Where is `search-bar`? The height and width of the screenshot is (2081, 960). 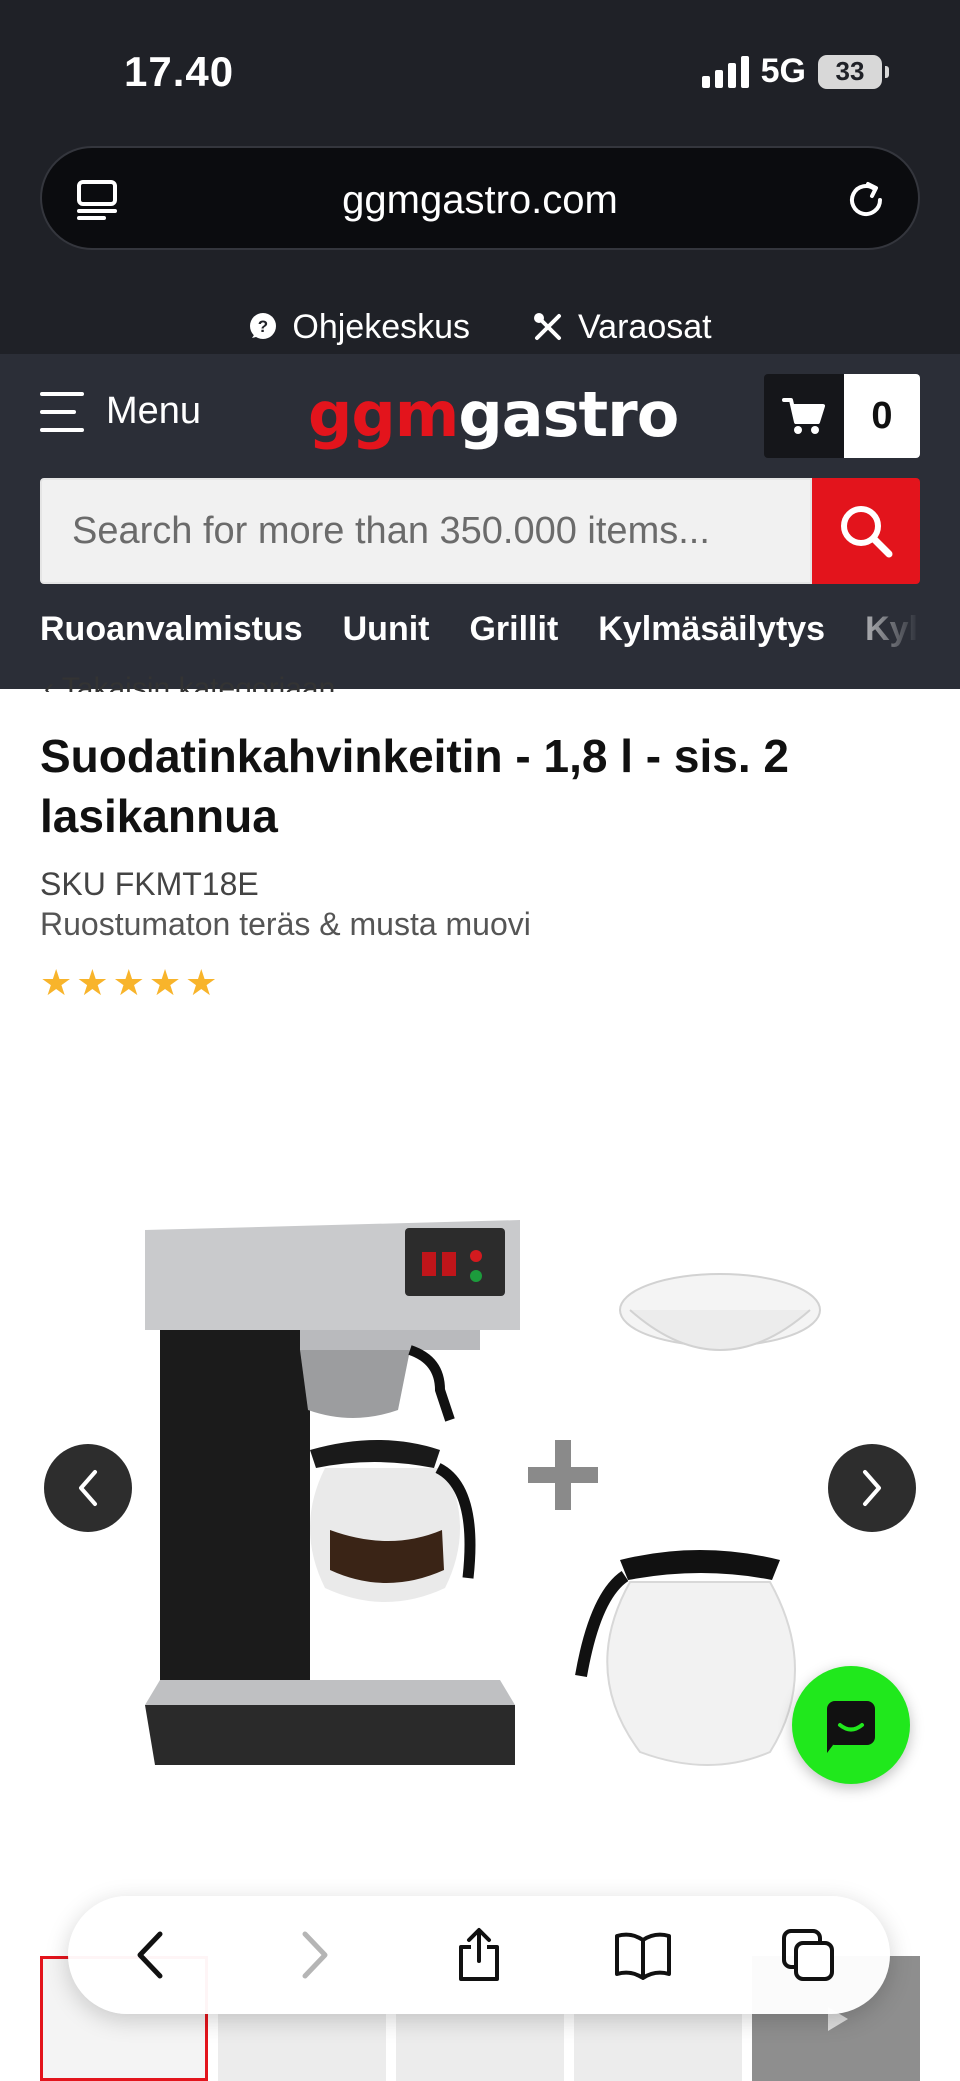 search-bar is located at coordinates (480, 531).